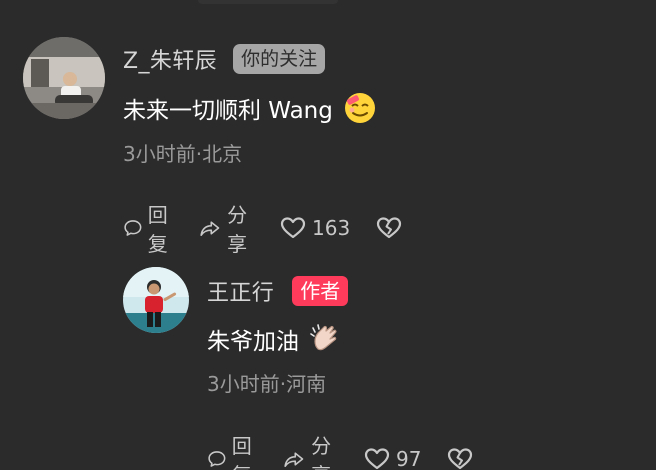  What do you see at coordinates (170, 59) in the screenshot?
I see `username: Z_朱轩辰` at bounding box center [170, 59].